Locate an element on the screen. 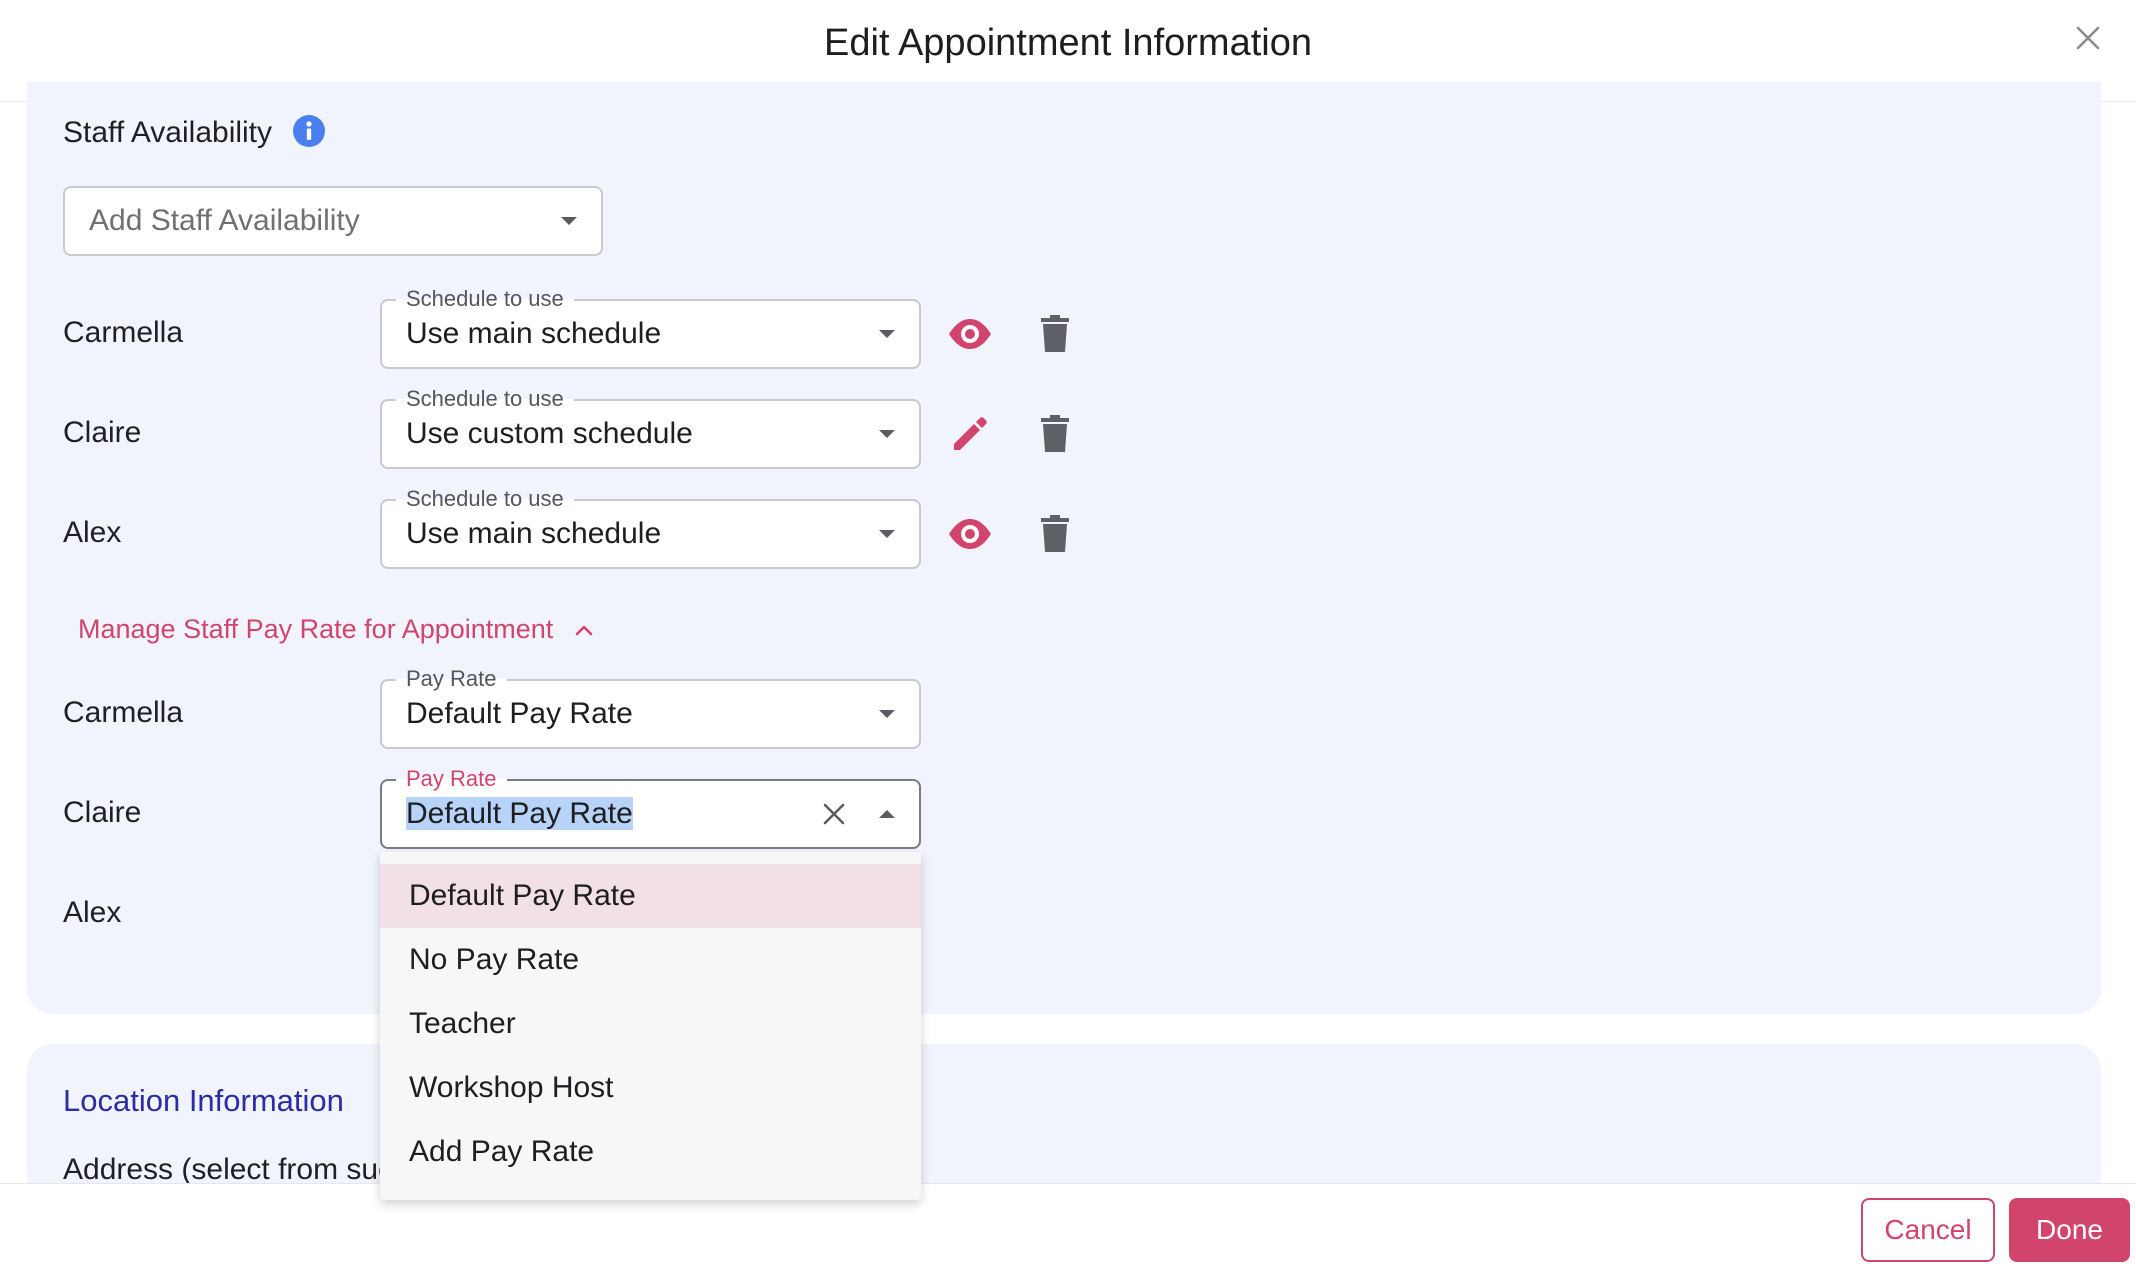 The image size is (2136, 1268). manage-pay-rate-label: Manage Staff Pay Rate for Appointment is located at coordinates (316, 629).